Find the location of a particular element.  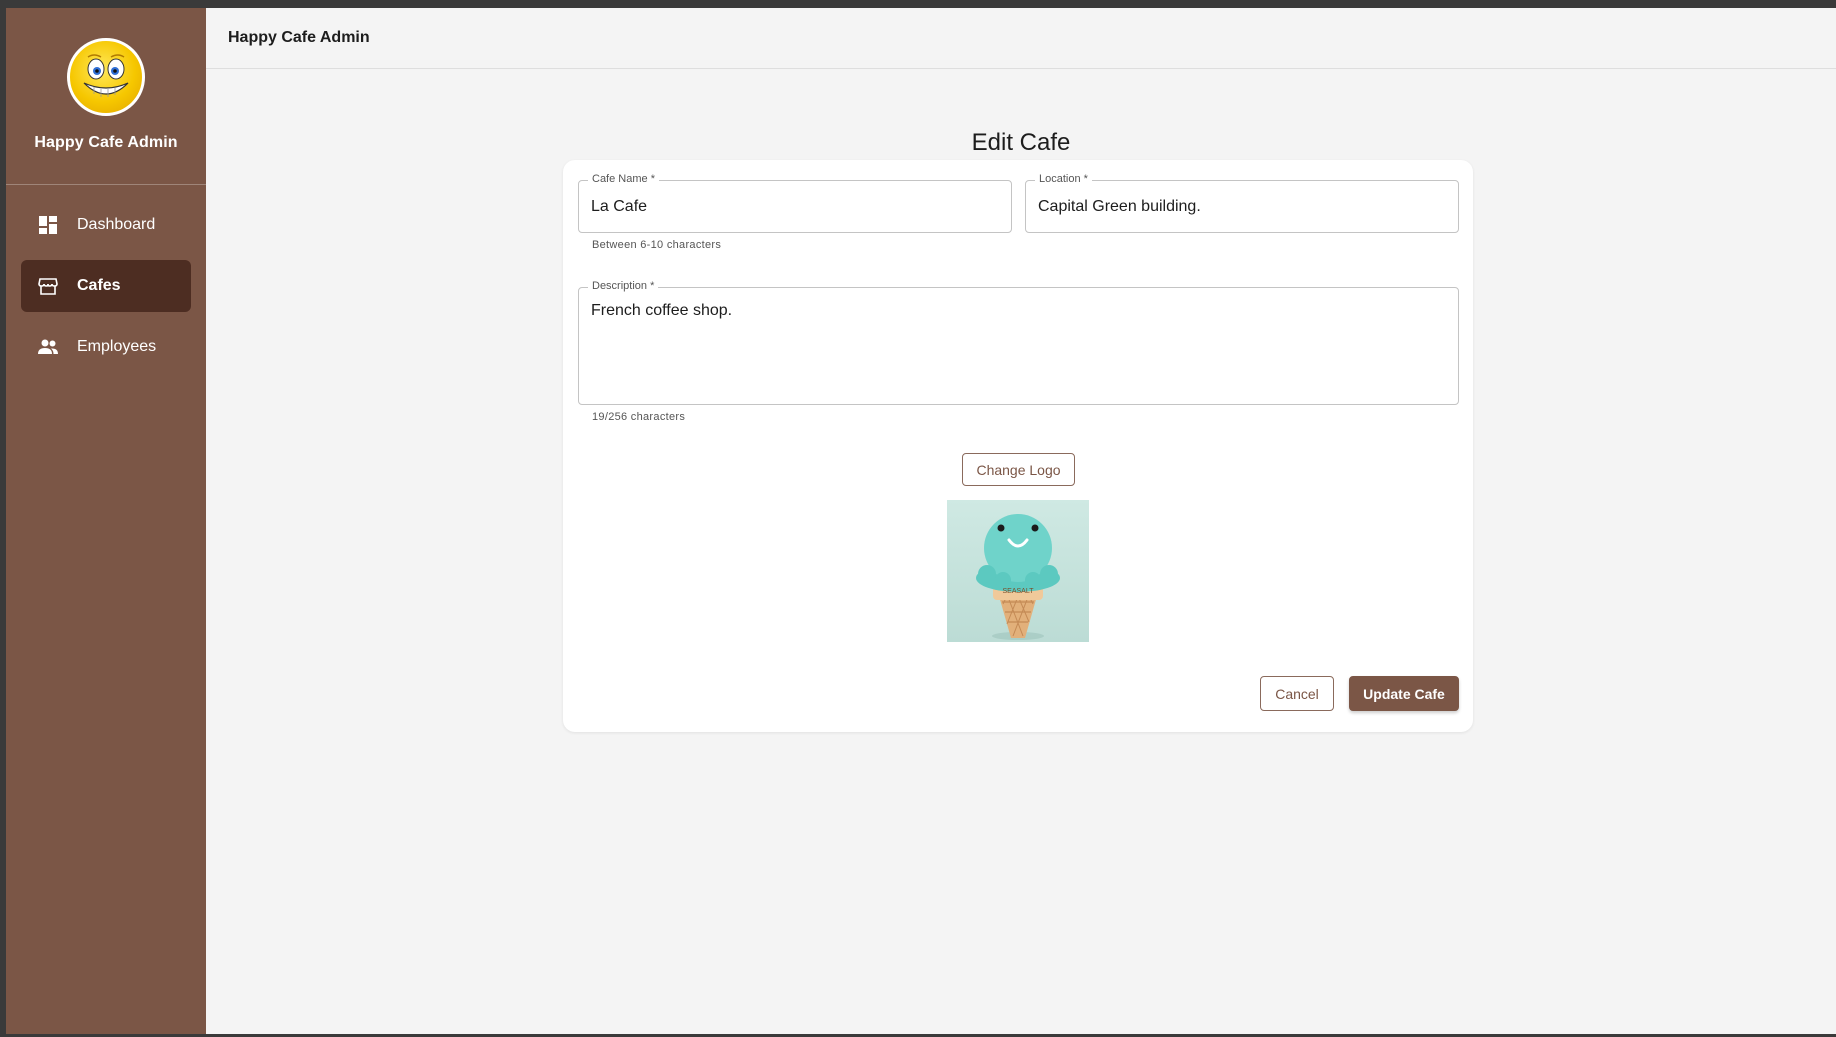

top-bar: Happy Cafe Admin is located at coordinates (1021, 38).